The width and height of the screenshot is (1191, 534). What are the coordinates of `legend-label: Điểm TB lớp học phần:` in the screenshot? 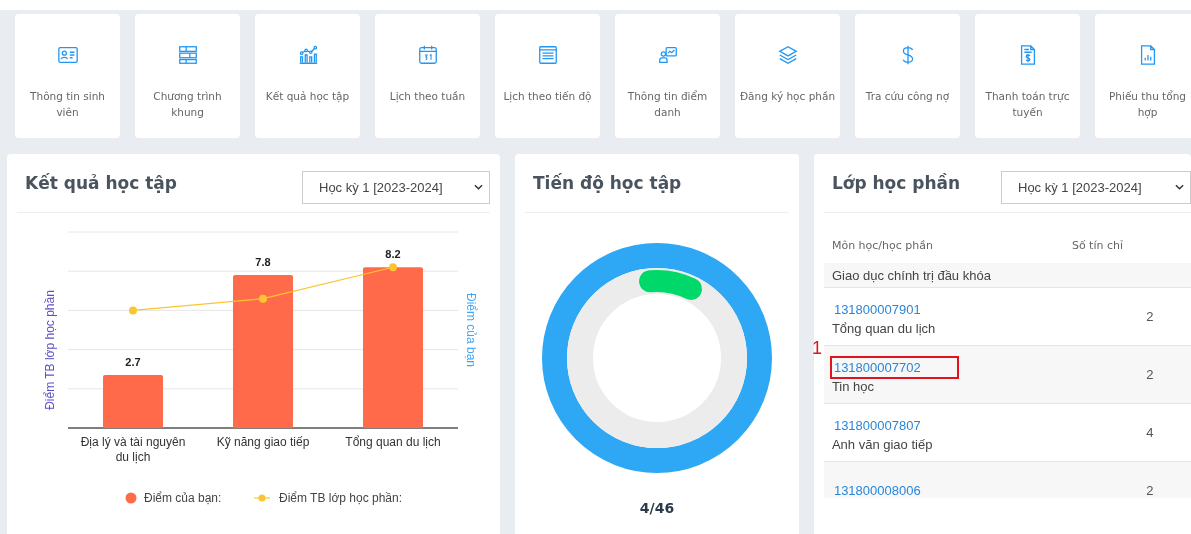 It's located at (341, 498).